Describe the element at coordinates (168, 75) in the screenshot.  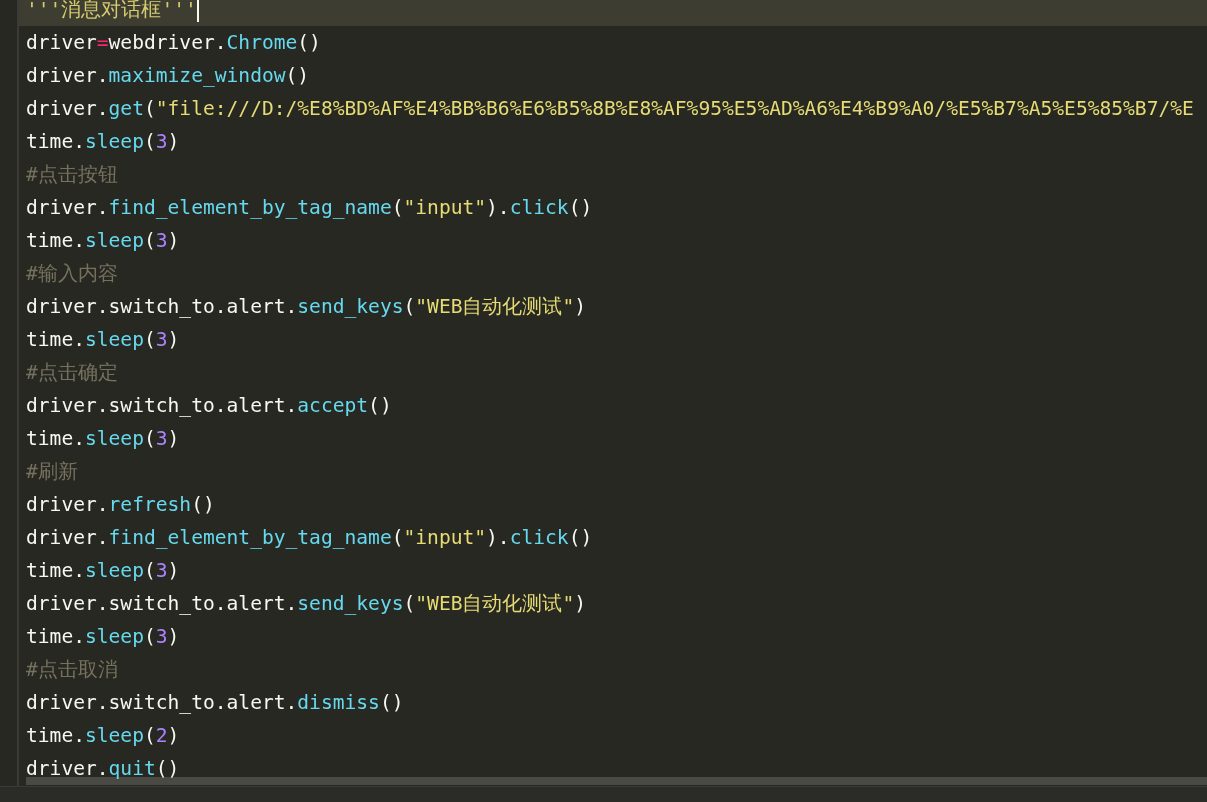
I see `code-line: driver.maximize_window()` at that location.